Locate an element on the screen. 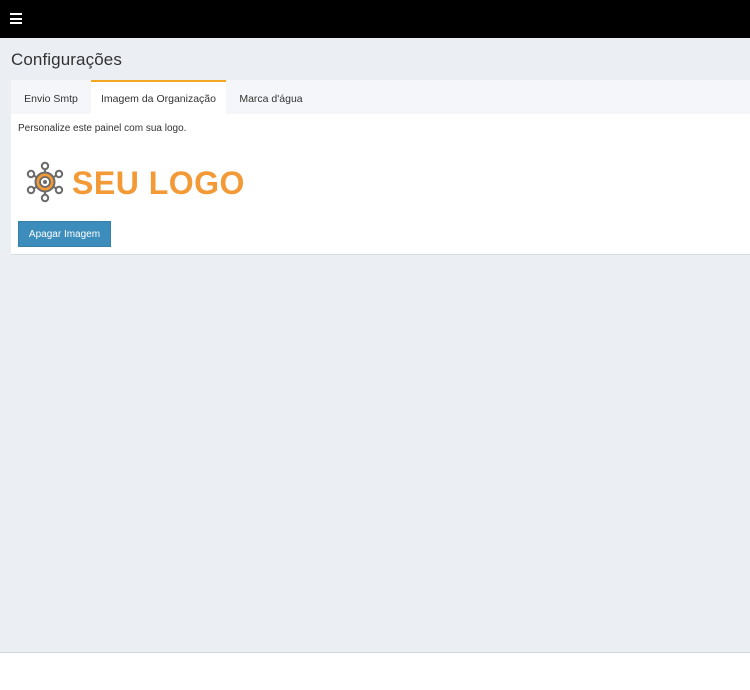  organization-logo: SEU LOGO is located at coordinates (139, 183).